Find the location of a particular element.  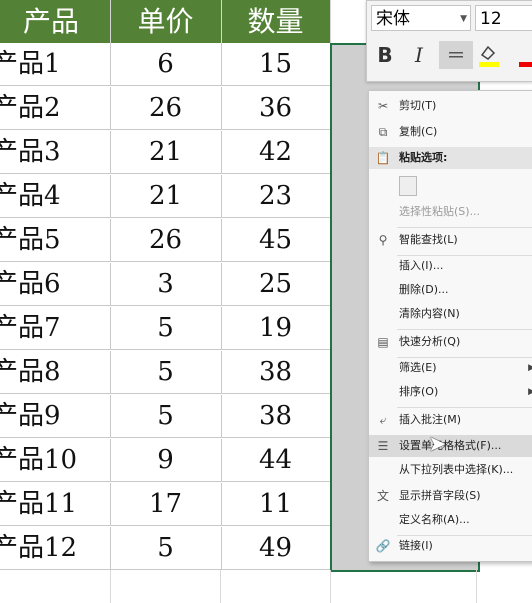

empty-grid-row is located at coordinates (266, 586).